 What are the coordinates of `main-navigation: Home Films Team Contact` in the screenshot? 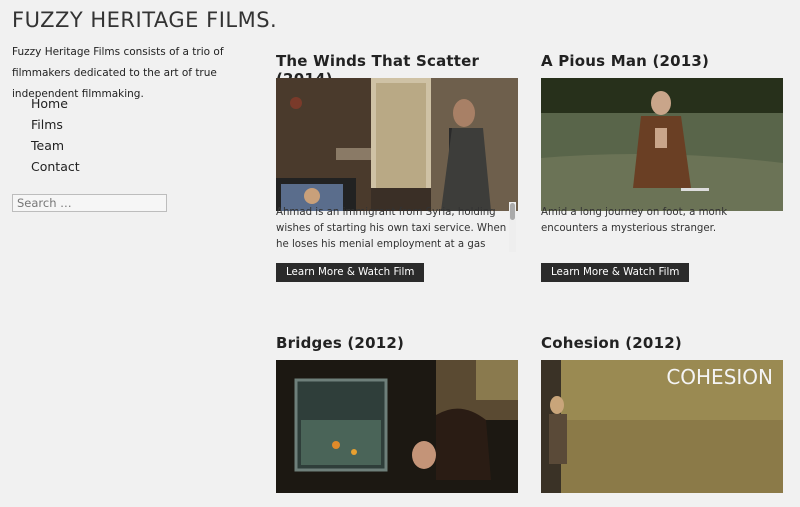 It's located at (55, 135).